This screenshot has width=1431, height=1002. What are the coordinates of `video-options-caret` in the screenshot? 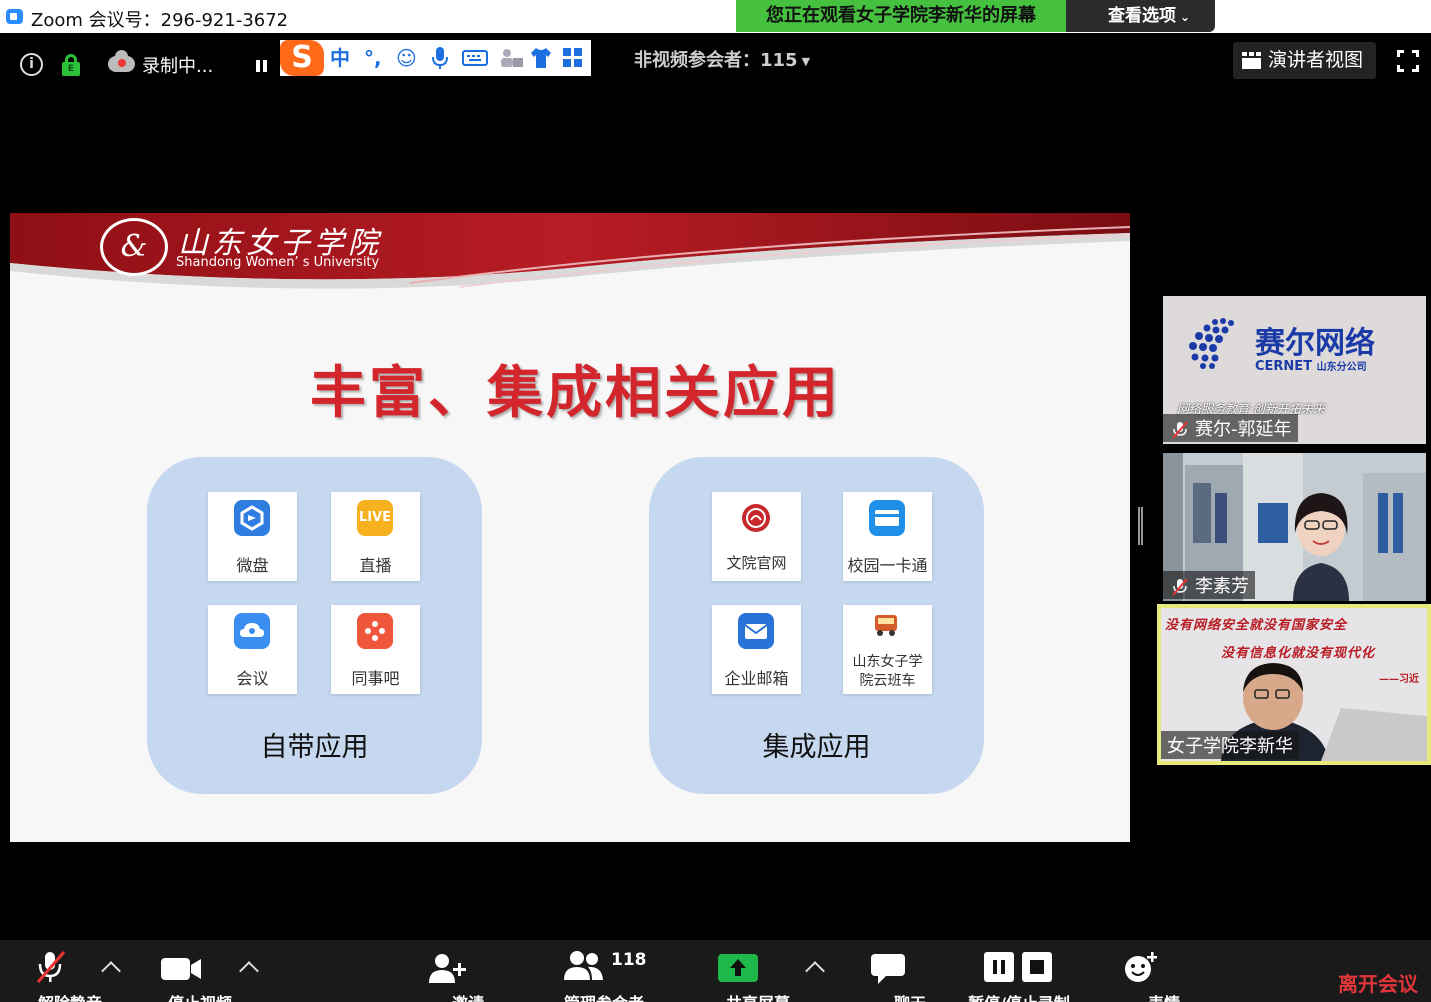 It's located at (250, 971).